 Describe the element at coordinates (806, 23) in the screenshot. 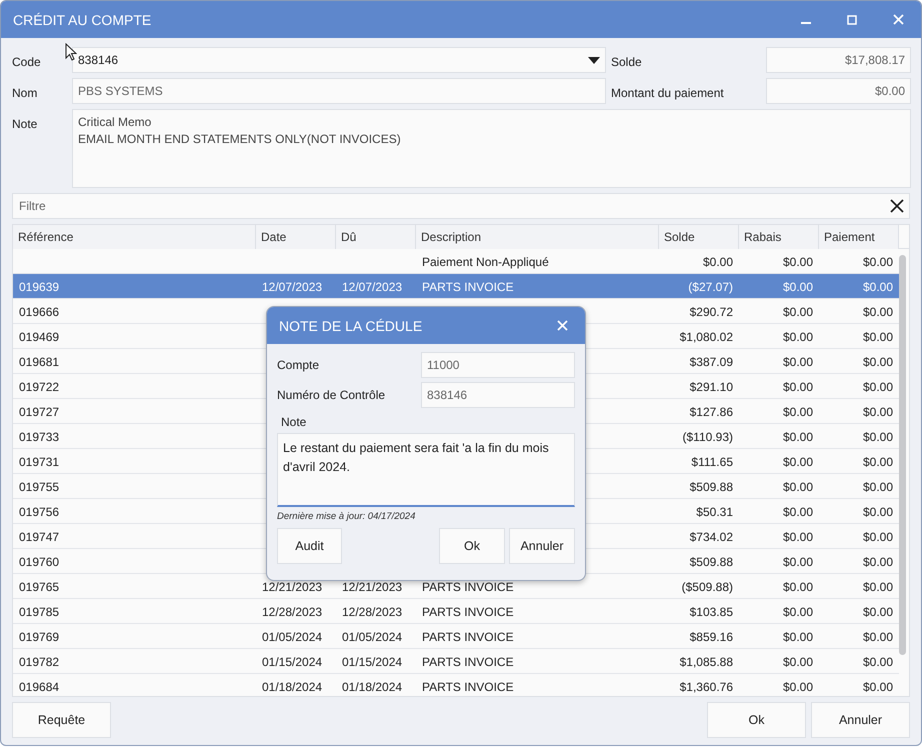

I see `minimize-icon` at that location.